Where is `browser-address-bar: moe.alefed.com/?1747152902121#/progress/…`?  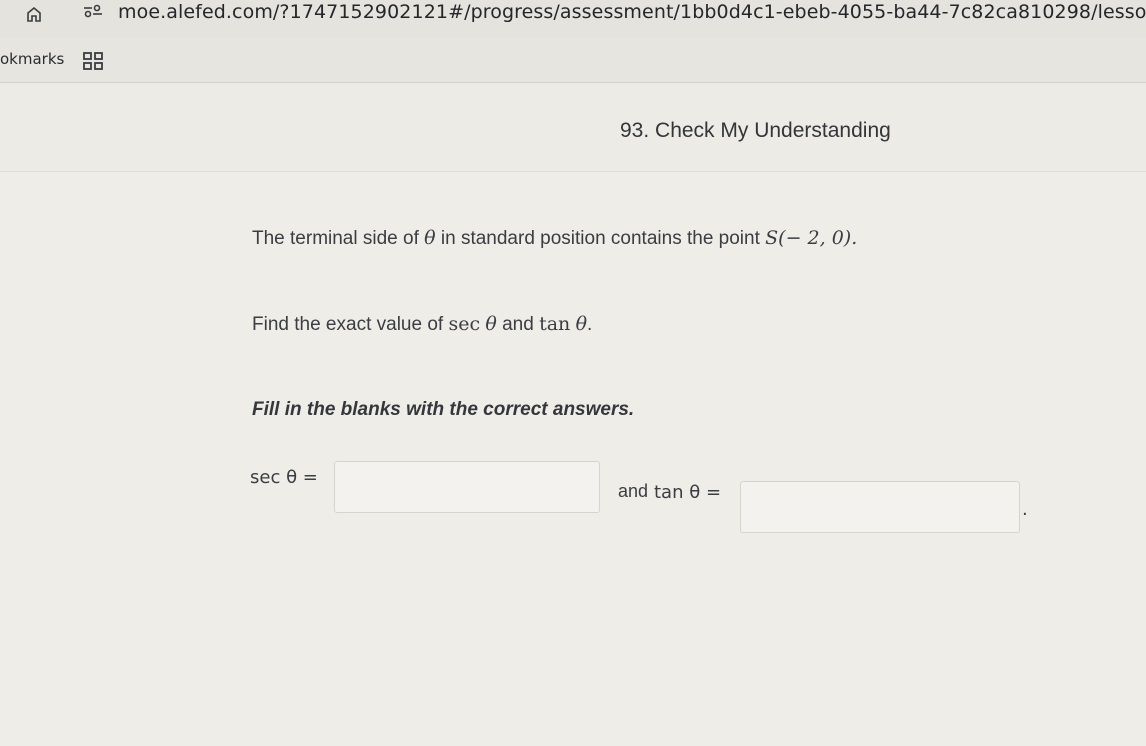
browser-address-bar: moe.alefed.com/?1747152902121#/progress/… is located at coordinates (573, 19).